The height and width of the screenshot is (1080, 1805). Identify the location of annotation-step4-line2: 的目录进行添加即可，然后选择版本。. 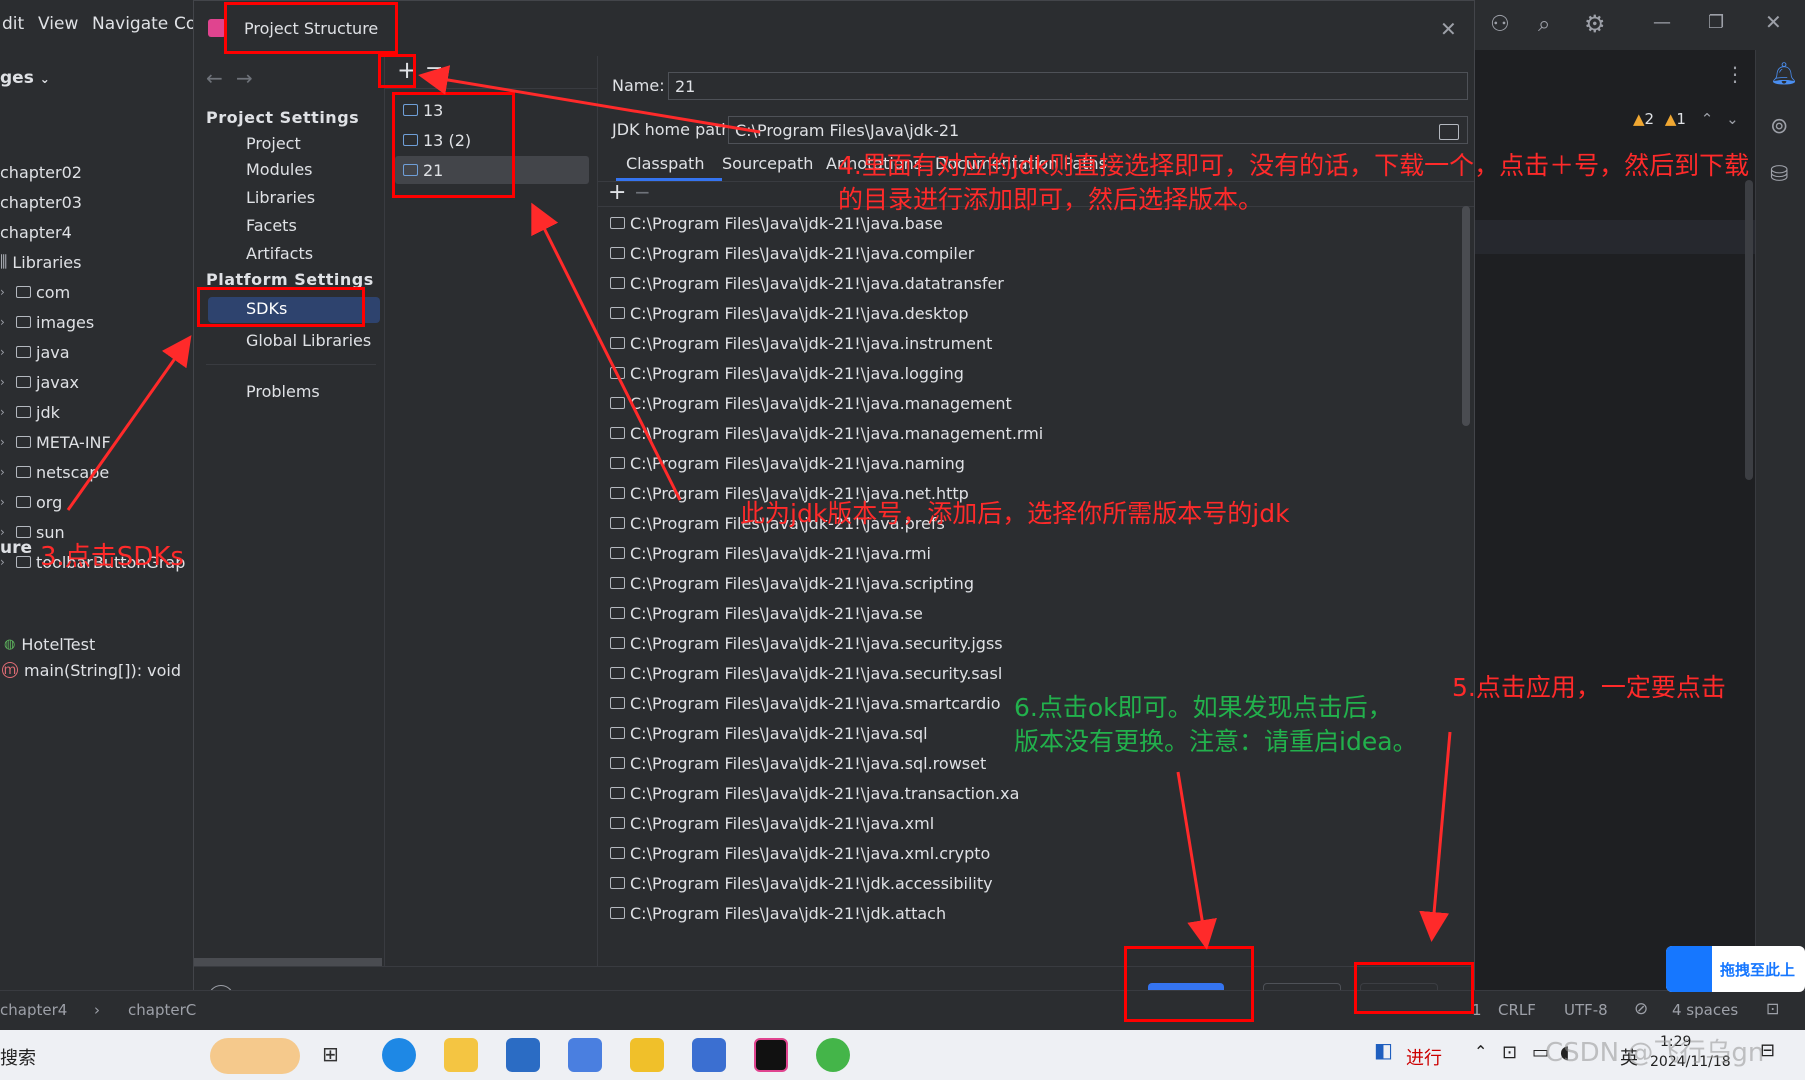
(1051, 199).